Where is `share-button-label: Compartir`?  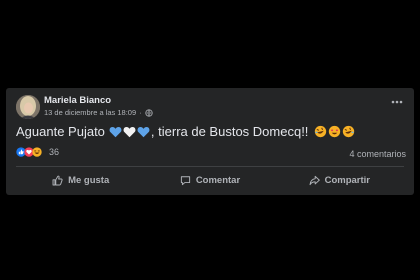 share-button-label: Compartir is located at coordinates (347, 180).